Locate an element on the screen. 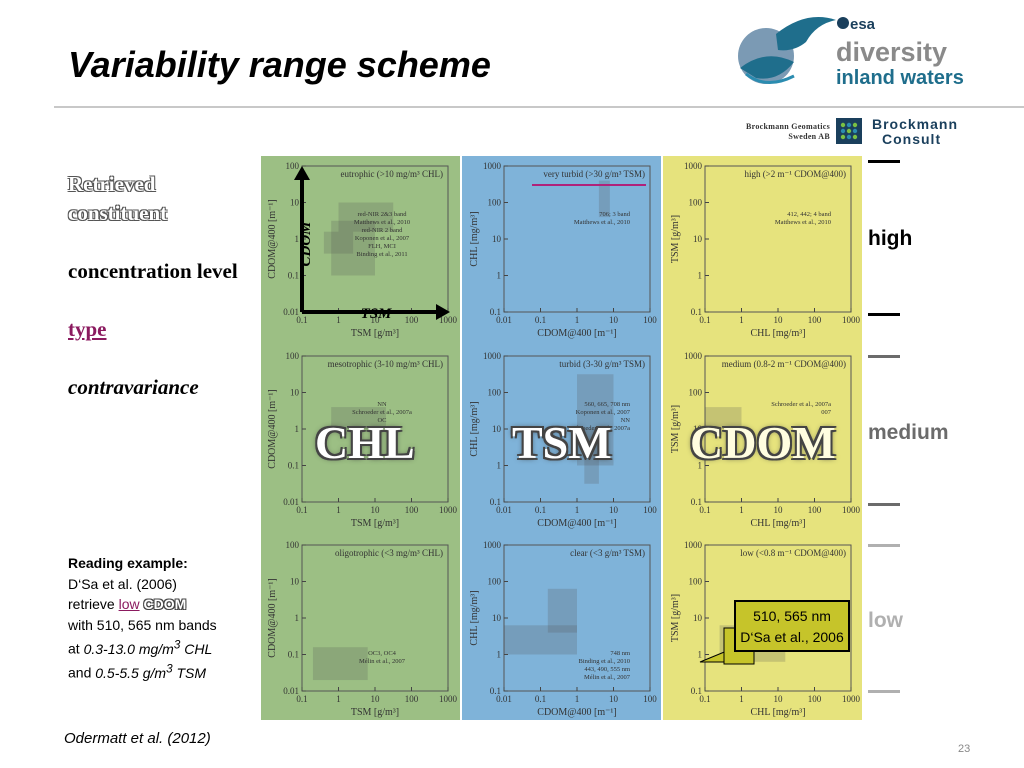 The image size is (1024, 768). panel-title: high (>2 m⁻¹ CDOM@400) is located at coordinates (795, 174).